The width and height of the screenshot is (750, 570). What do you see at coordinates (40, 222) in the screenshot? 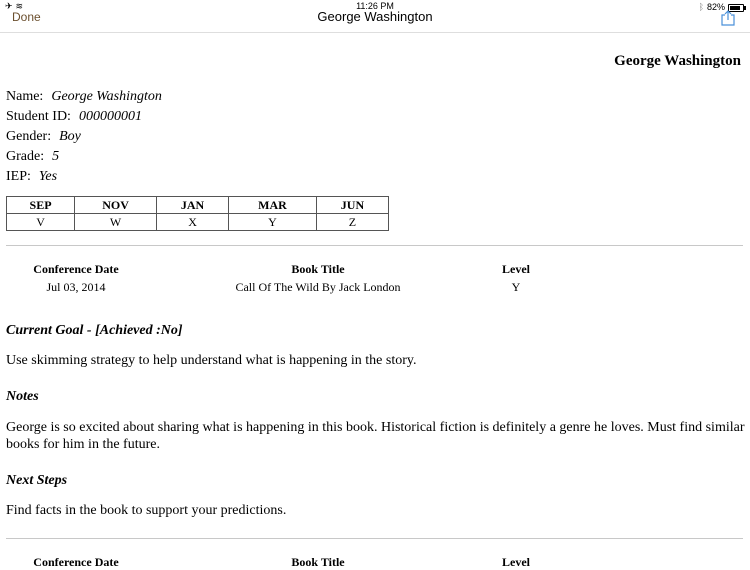
I see `level-value: V` at bounding box center [40, 222].